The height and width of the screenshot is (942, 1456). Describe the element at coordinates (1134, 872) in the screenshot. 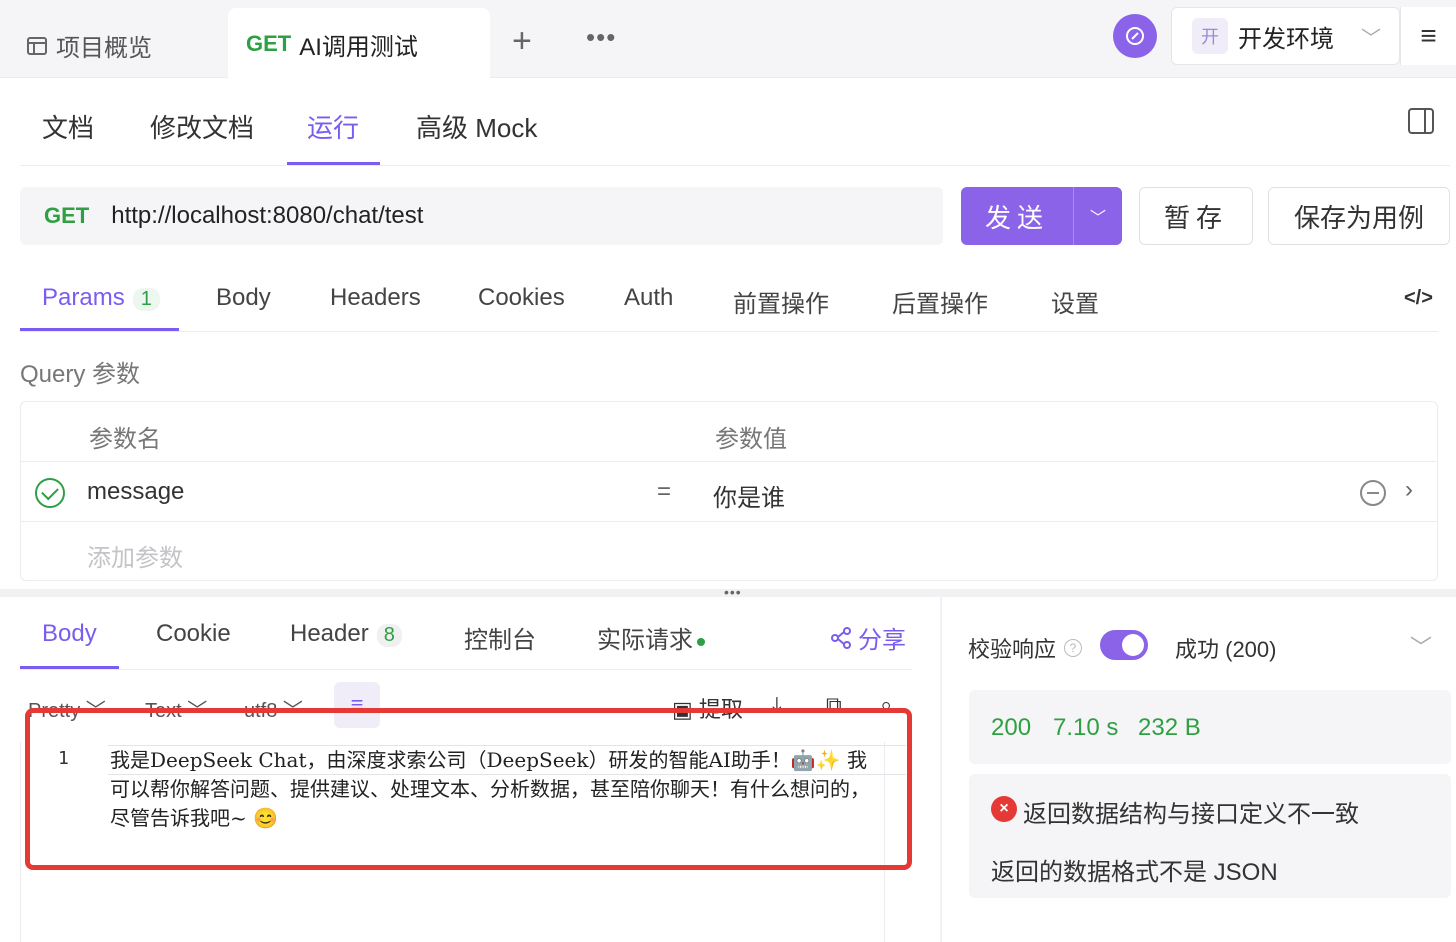

I see `error-description: 返回的数据格式不是 JSON` at that location.